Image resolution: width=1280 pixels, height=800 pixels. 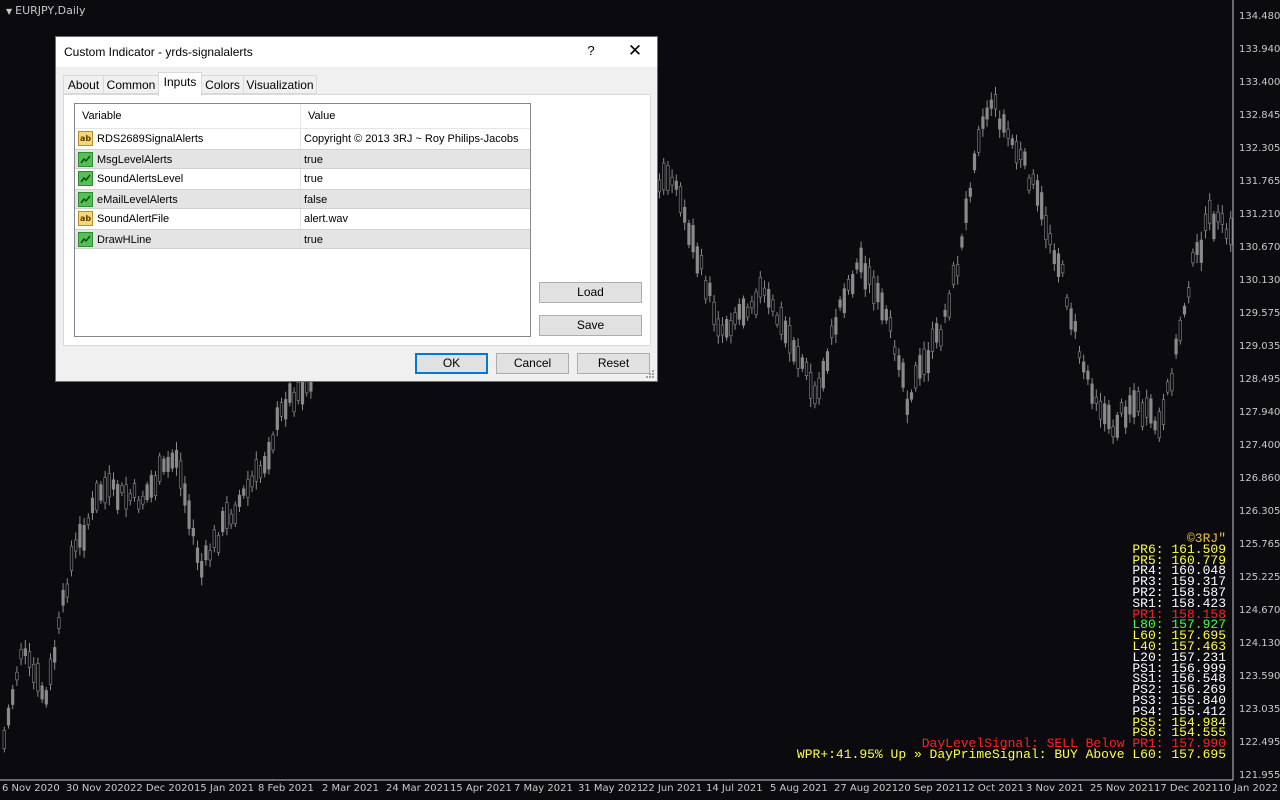 I want to click on ok-button: OK, so click(x=451, y=363).